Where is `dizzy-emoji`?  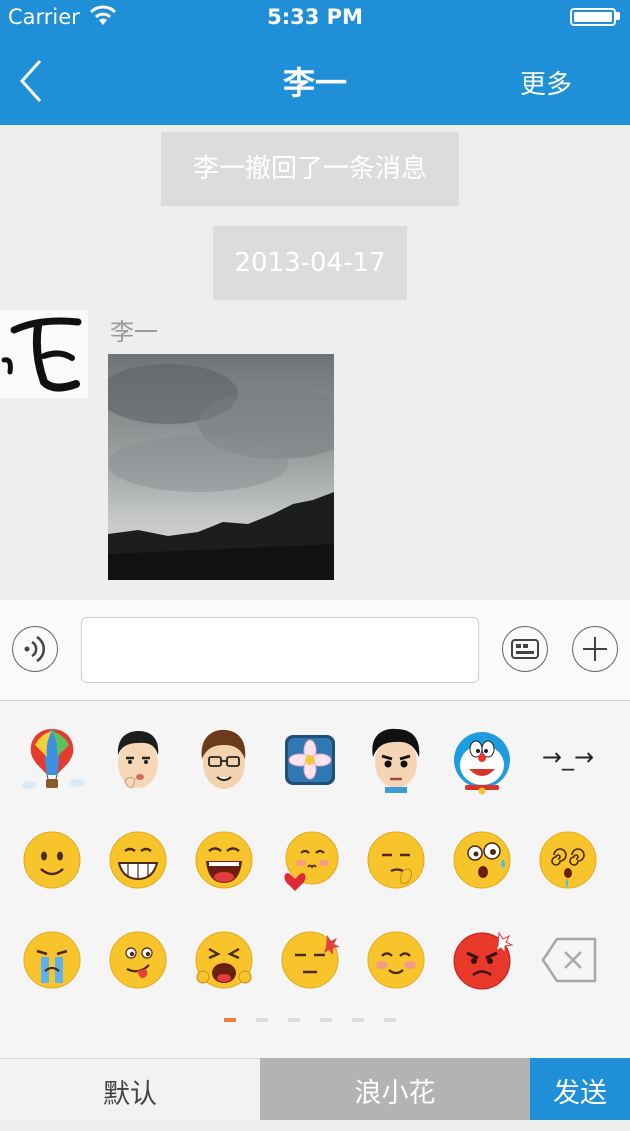 dizzy-emoji is located at coordinates (568, 860).